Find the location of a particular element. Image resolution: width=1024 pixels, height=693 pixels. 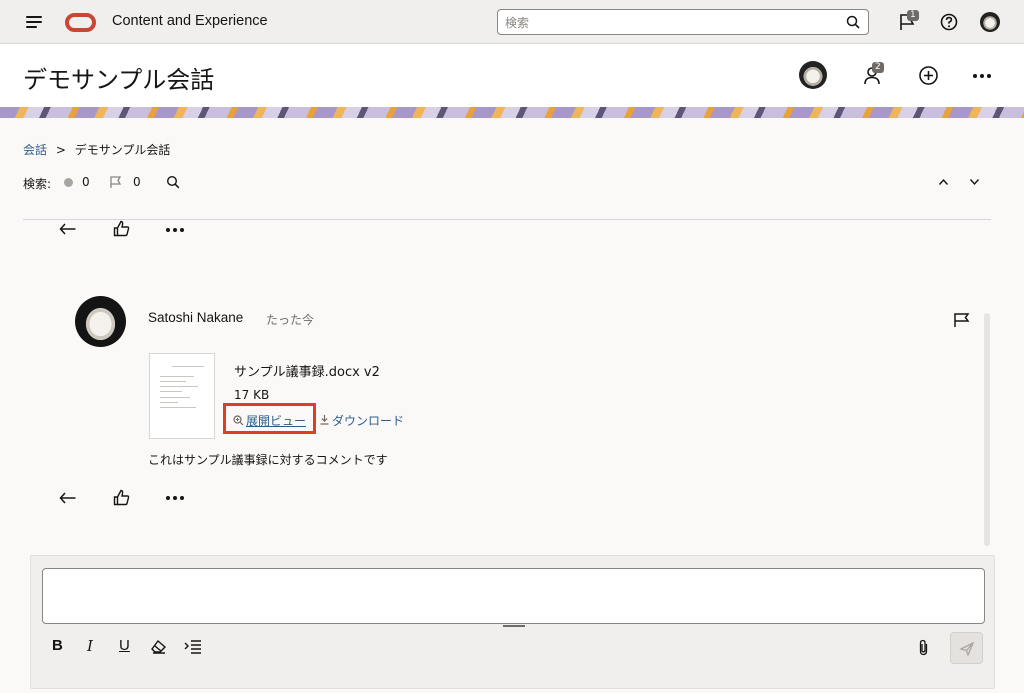

download-link: ダウンロード is located at coordinates (361, 420).